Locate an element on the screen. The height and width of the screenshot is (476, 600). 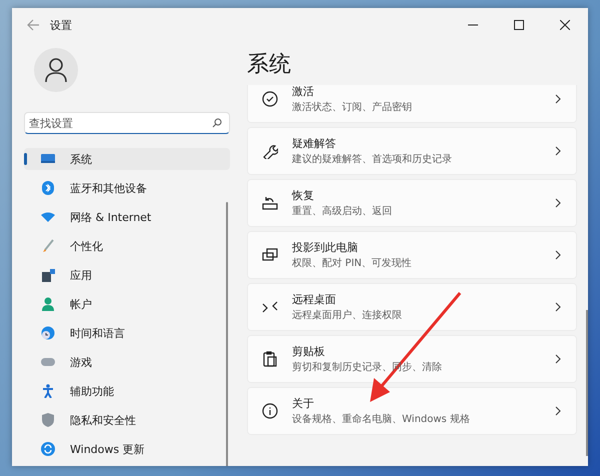
apps-icon is located at coordinates (48, 275).